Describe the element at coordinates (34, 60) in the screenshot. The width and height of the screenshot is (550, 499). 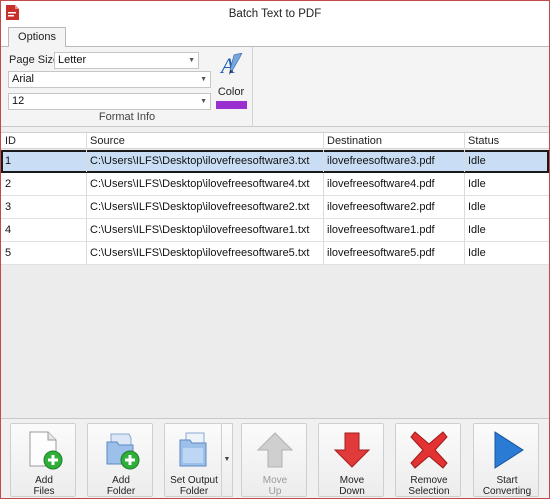
I see `page-size-label: Page Size` at that location.